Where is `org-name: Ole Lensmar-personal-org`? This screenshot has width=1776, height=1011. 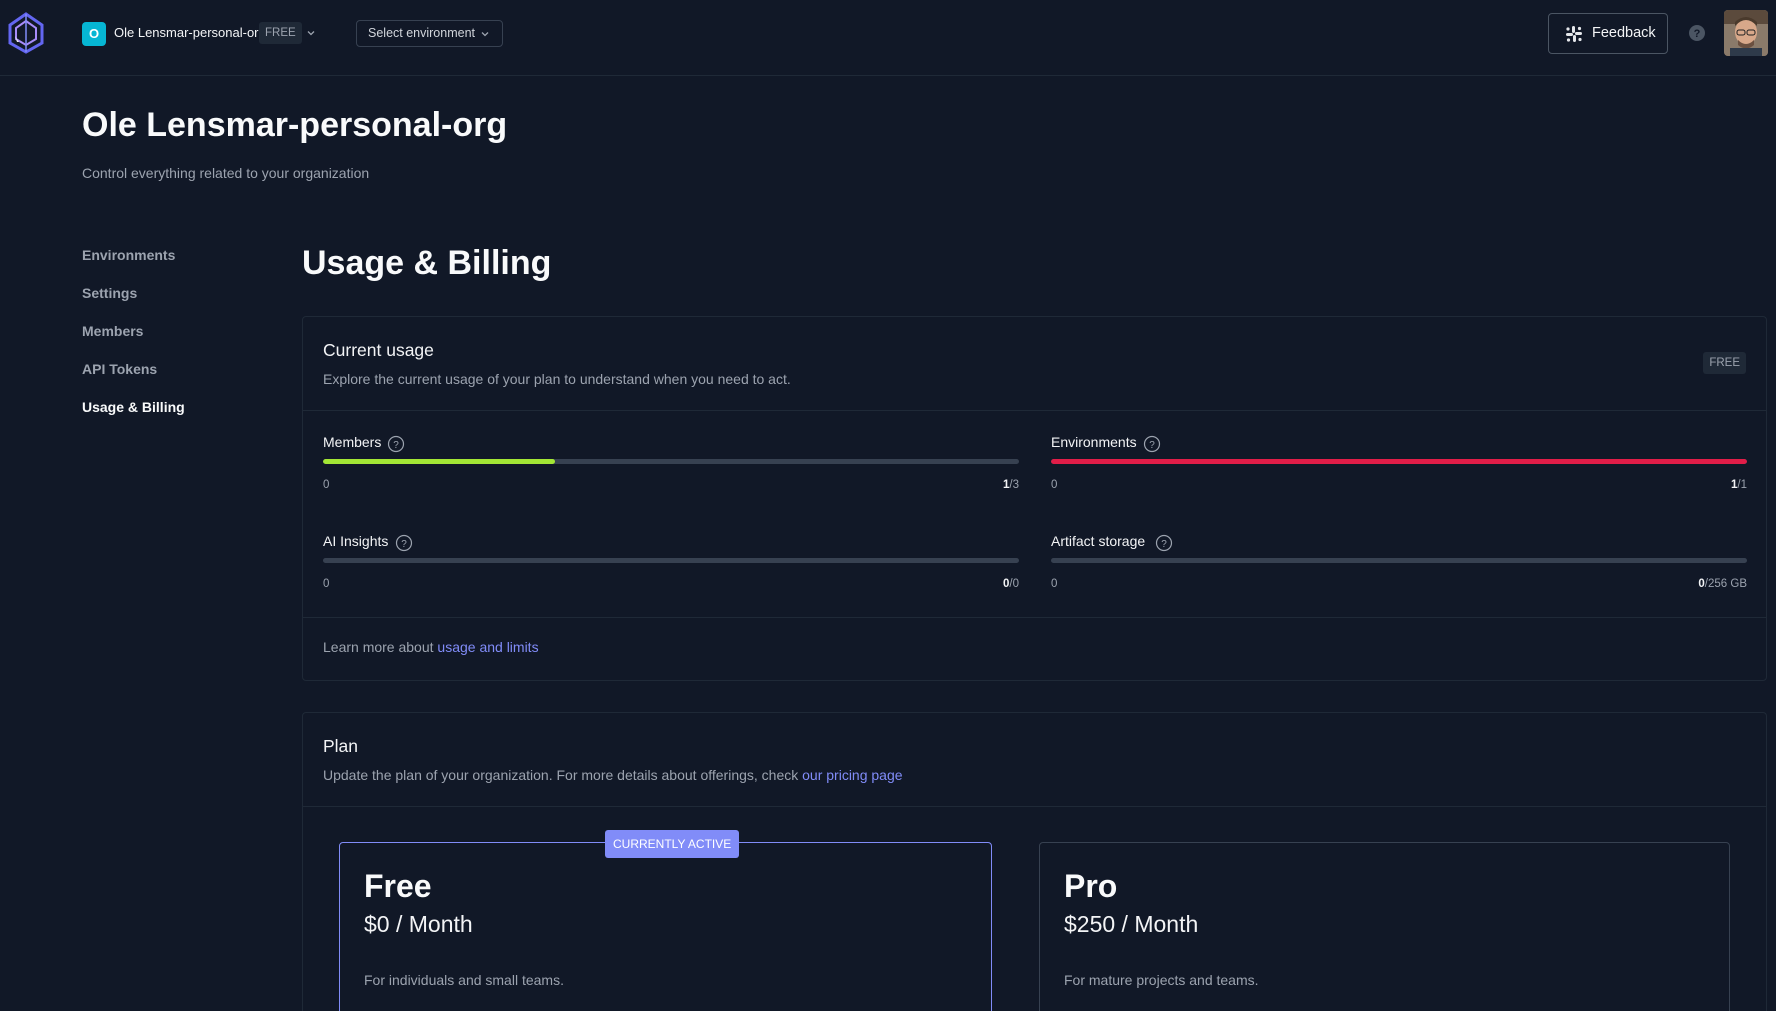
org-name: Ole Lensmar-personal-org is located at coordinates (190, 32).